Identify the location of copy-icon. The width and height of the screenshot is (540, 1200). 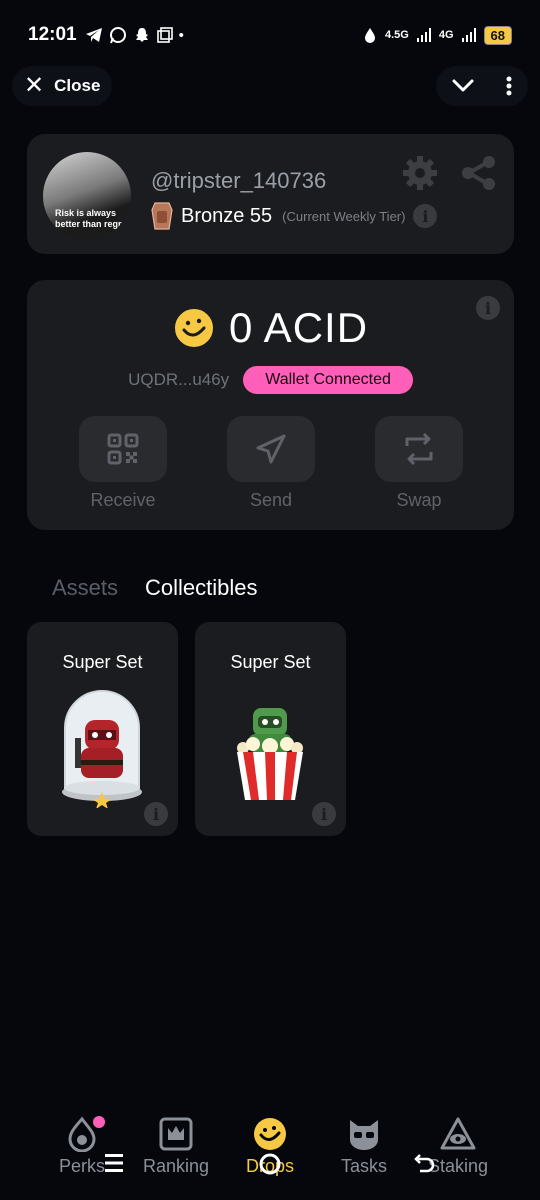
(164, 35).